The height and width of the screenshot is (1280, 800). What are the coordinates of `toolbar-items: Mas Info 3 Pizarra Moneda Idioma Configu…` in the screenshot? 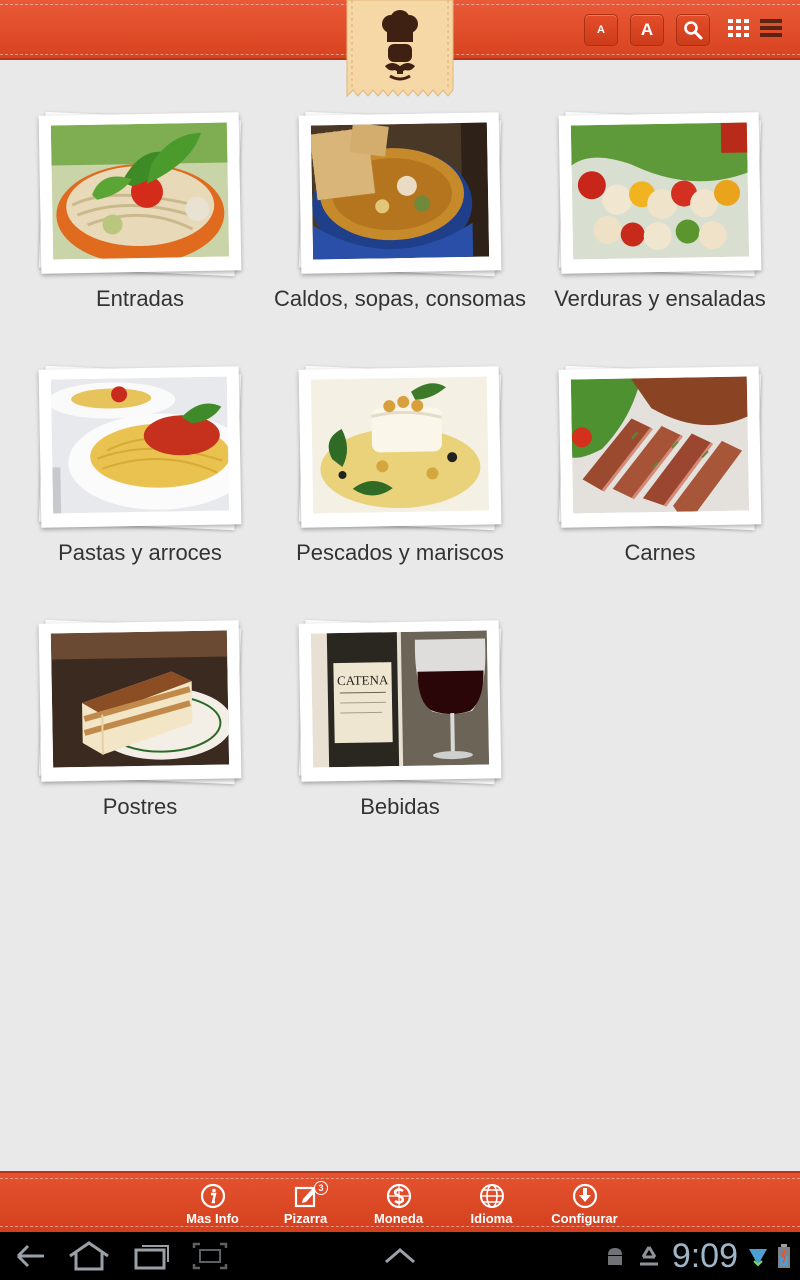 It's located at (398, 1205).